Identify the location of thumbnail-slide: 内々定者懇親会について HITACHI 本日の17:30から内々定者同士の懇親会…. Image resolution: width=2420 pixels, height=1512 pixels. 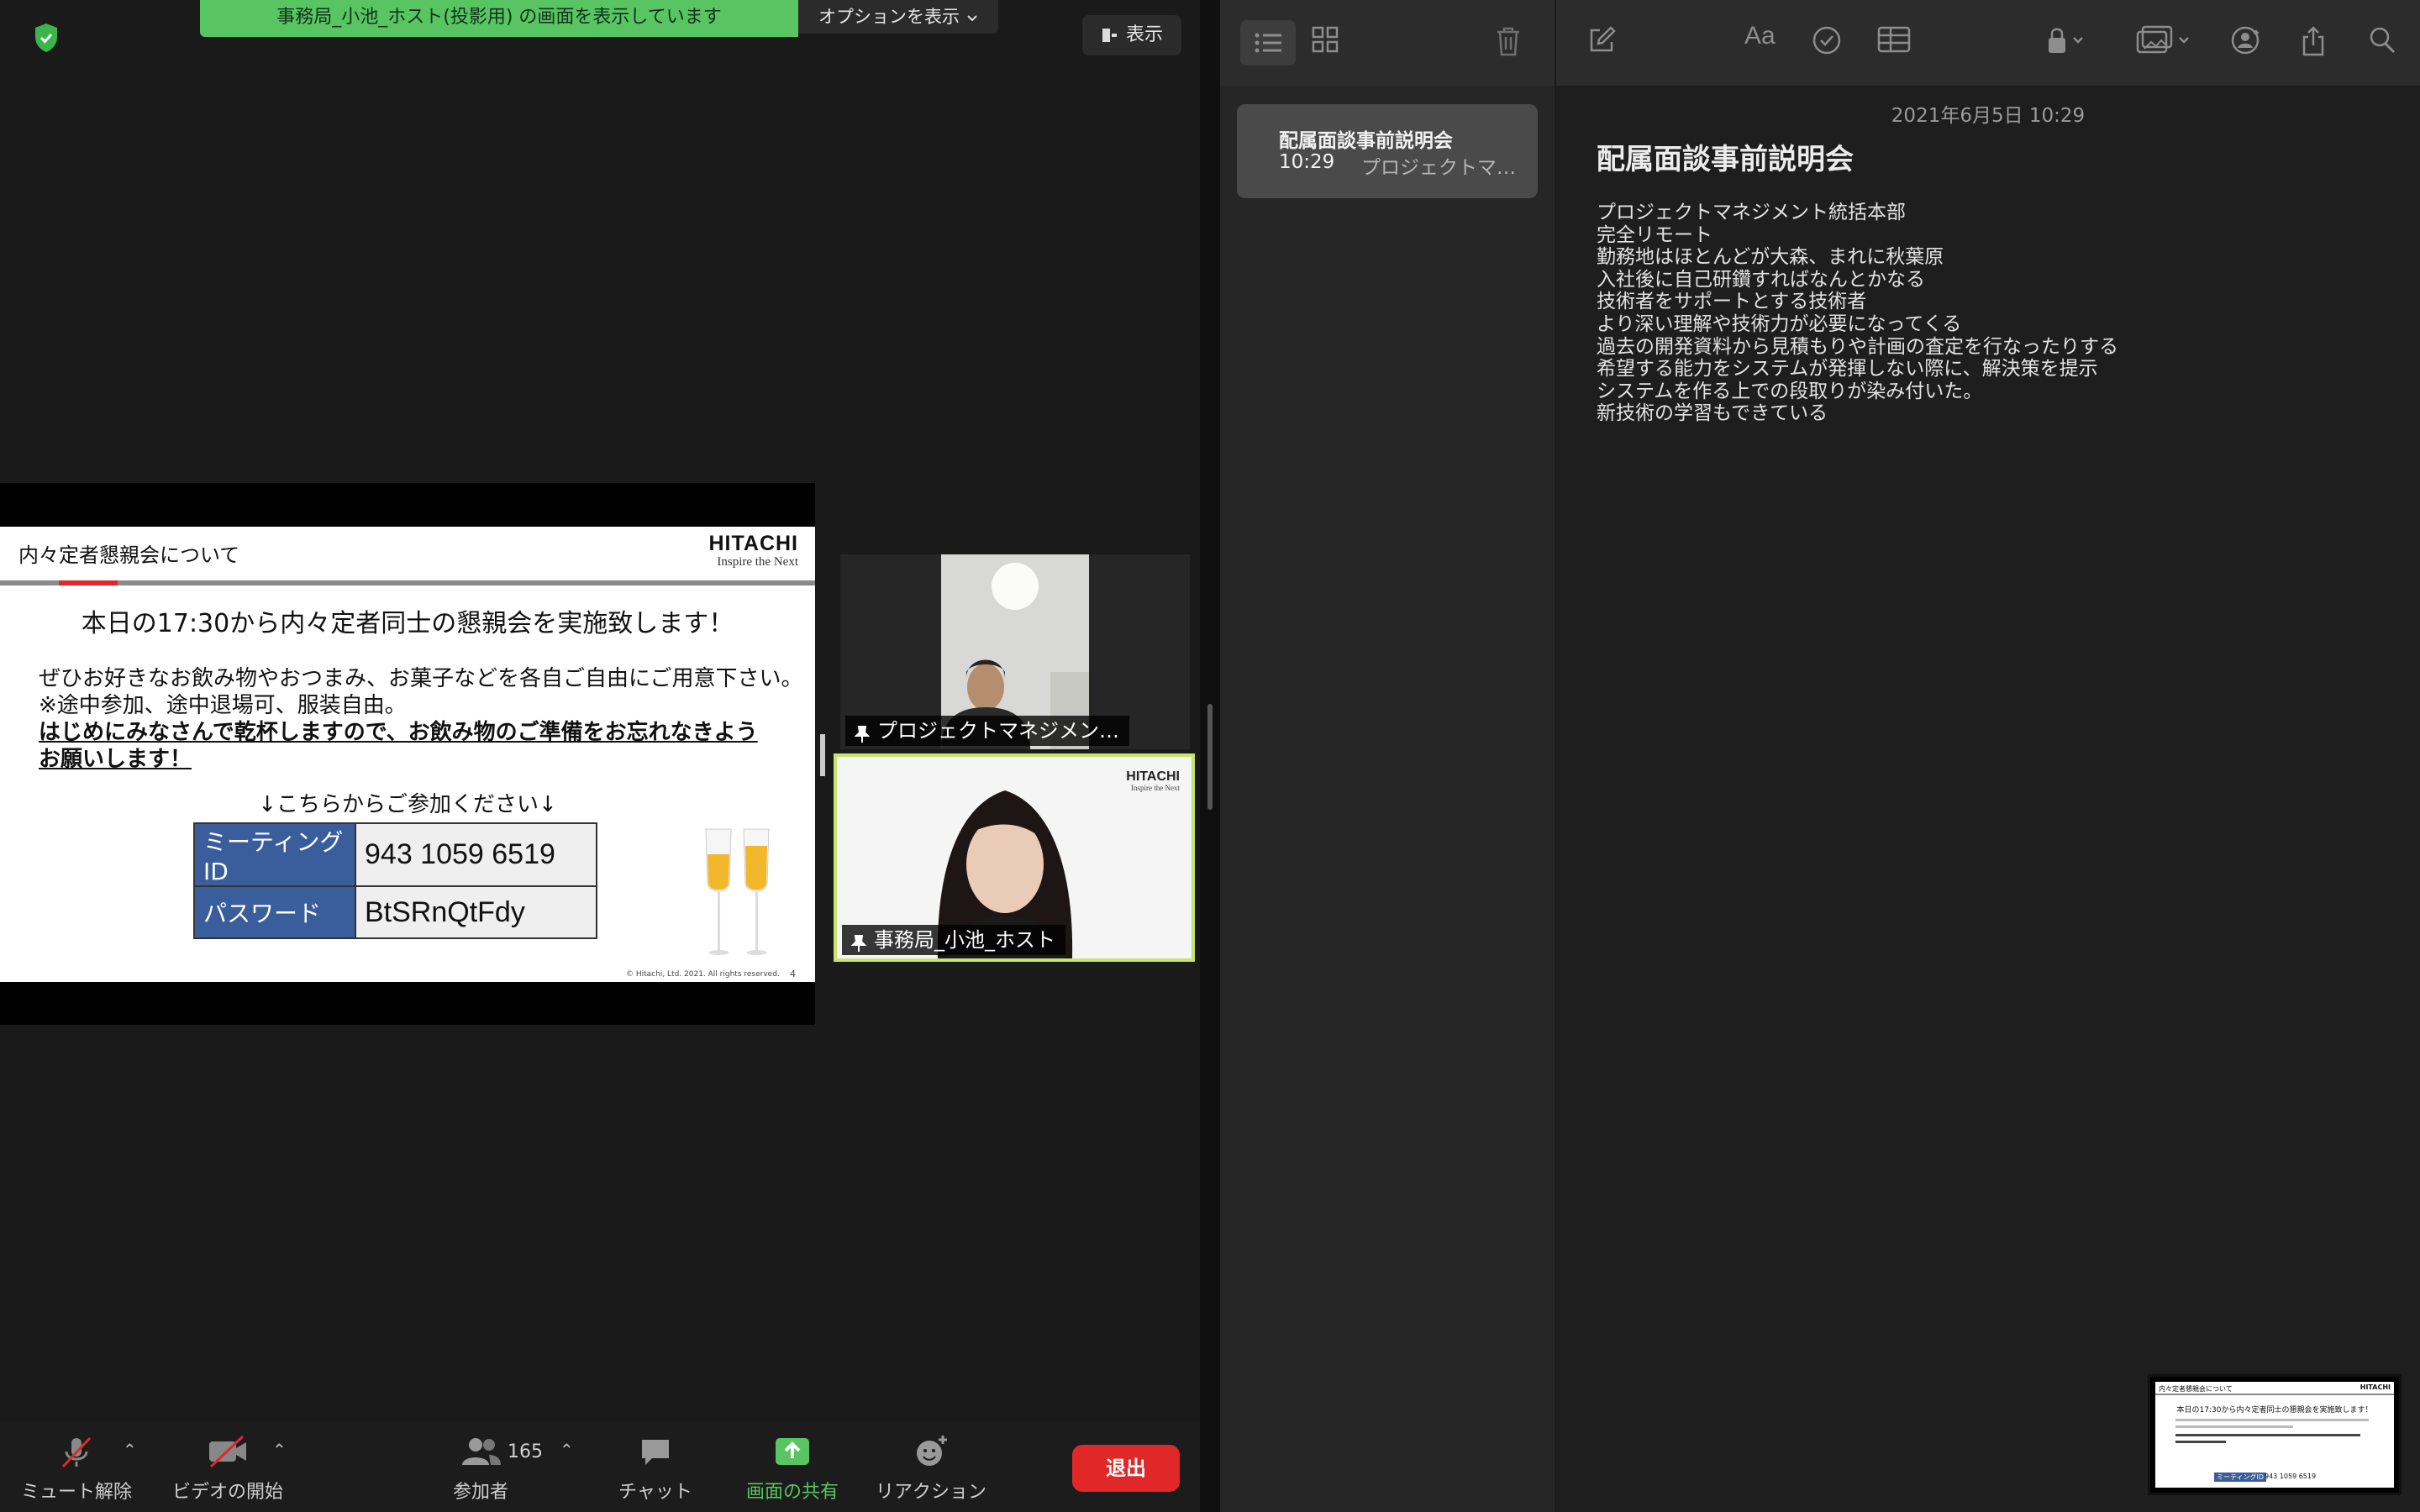
(2274, 1435).